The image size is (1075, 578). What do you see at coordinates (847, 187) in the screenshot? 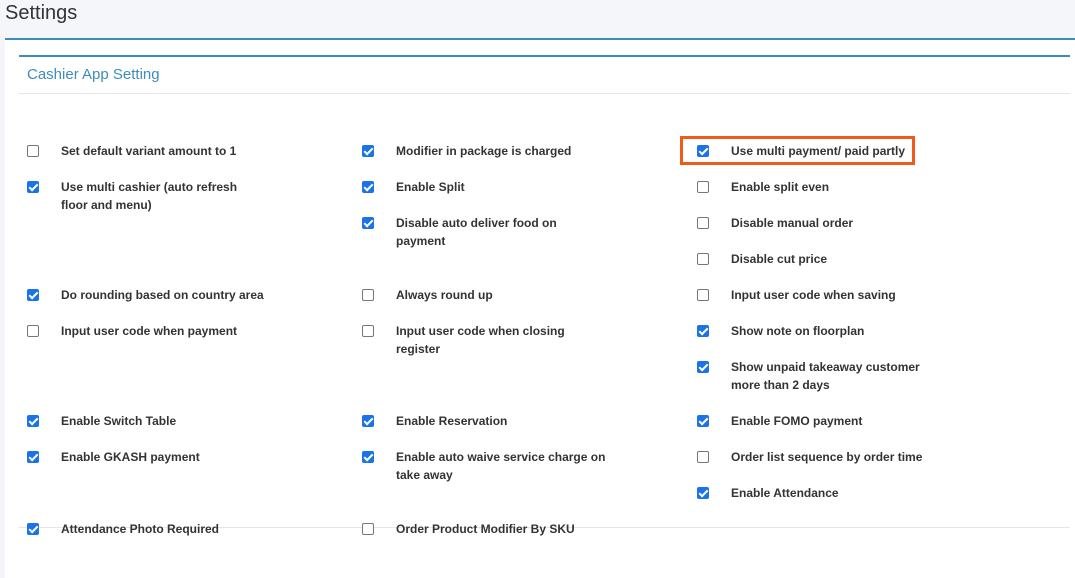
I see `option-enable-split-even: Enable split even` at bounding box center [847, 187].